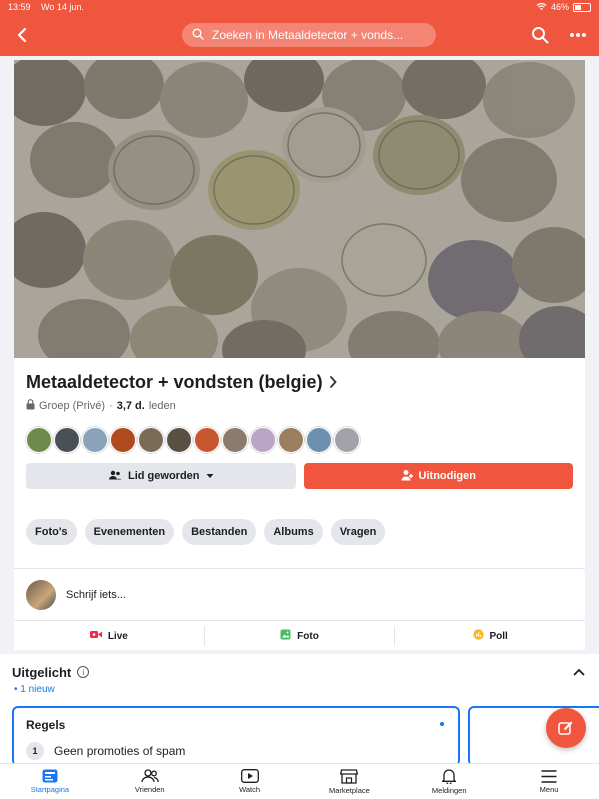 The height and width of the screenshot is (799, 599). Describe the element at coordinates (498, 636) in the screenshot. I see `poll-label: Poll` at that location.